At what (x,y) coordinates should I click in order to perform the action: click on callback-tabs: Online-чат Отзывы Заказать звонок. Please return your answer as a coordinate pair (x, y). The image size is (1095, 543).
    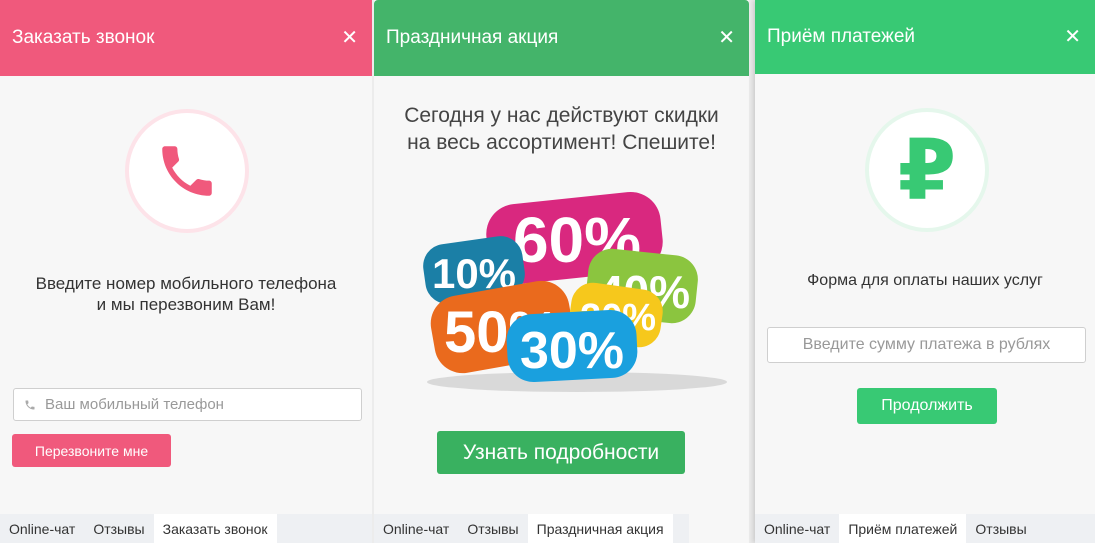
    Looking at the image, I should click on (186, 528).